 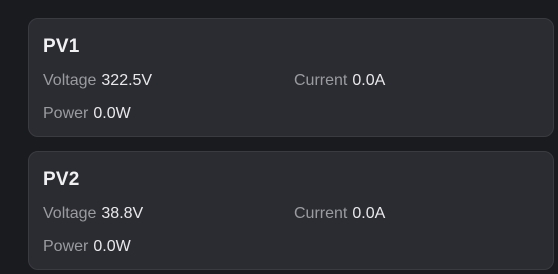 I want to click on pv2-title: PV2, so click(x=61, y=179).